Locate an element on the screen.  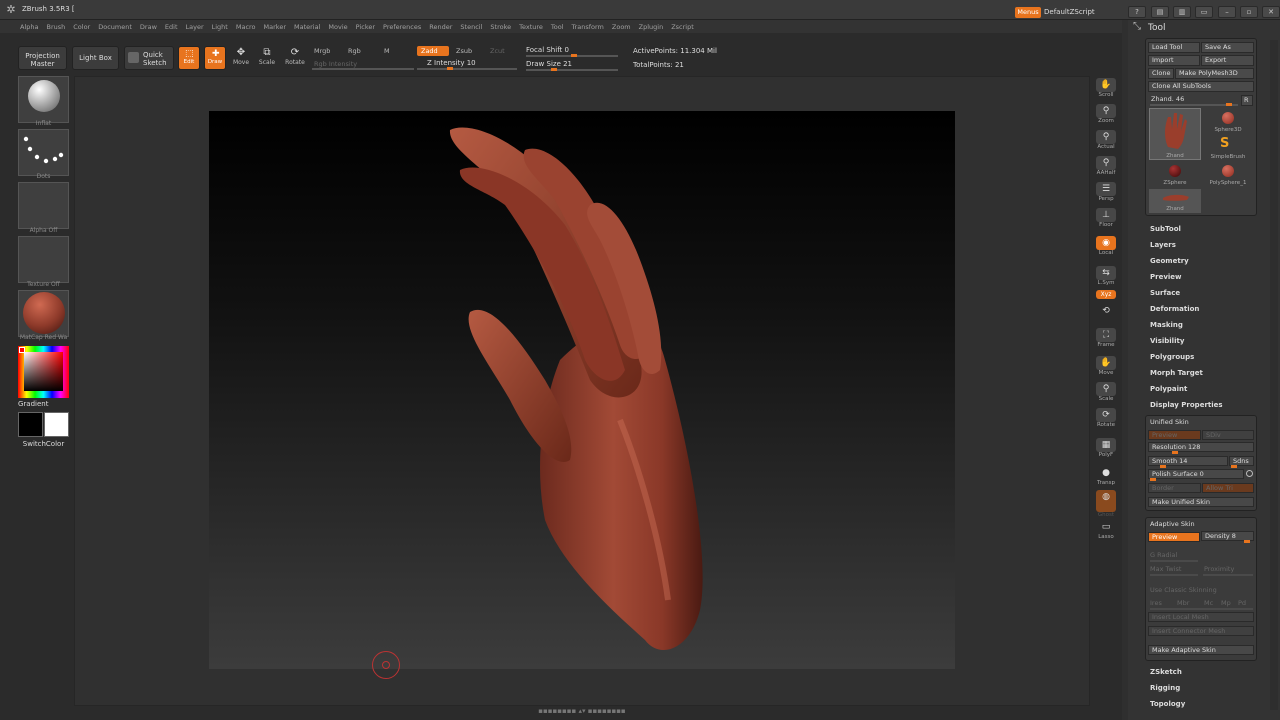
section-polypaint: Polypaint is located at coordinates (1168, 389).